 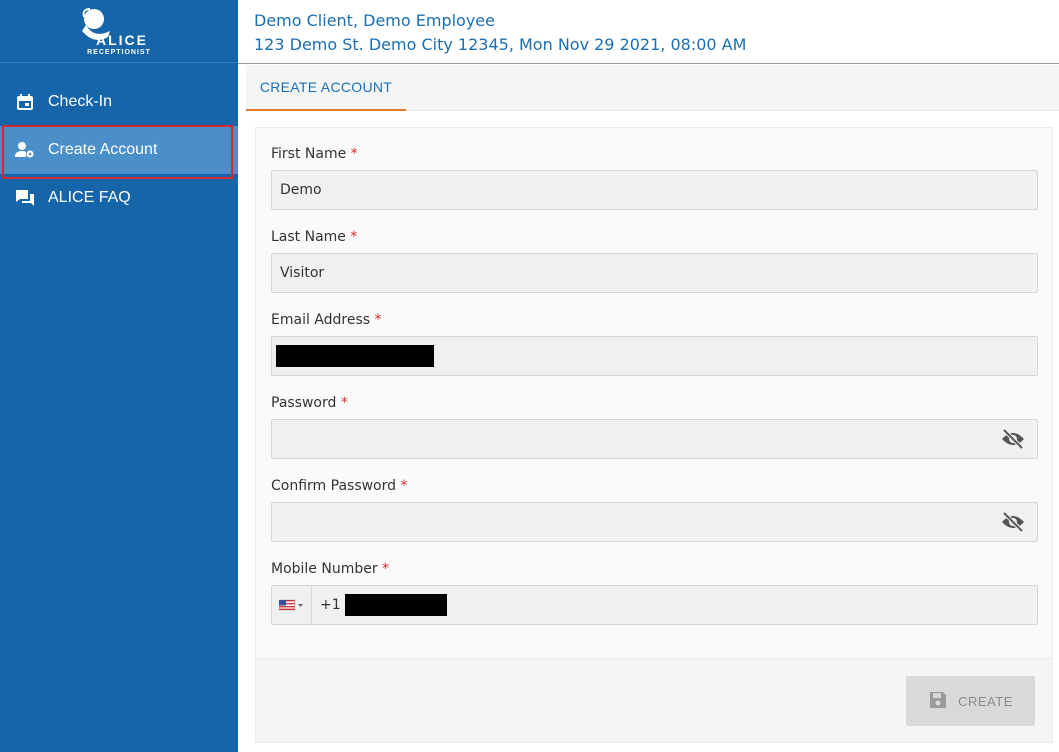 I want to click on sidebar-item-create-account: Create Account, so click(x=119, y=152).